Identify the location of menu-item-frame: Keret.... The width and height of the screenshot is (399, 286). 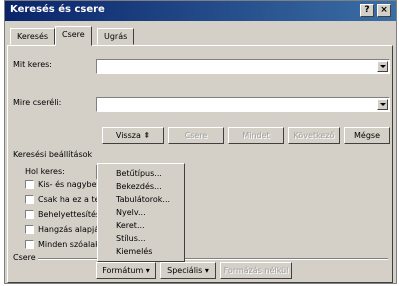
(130, 225).